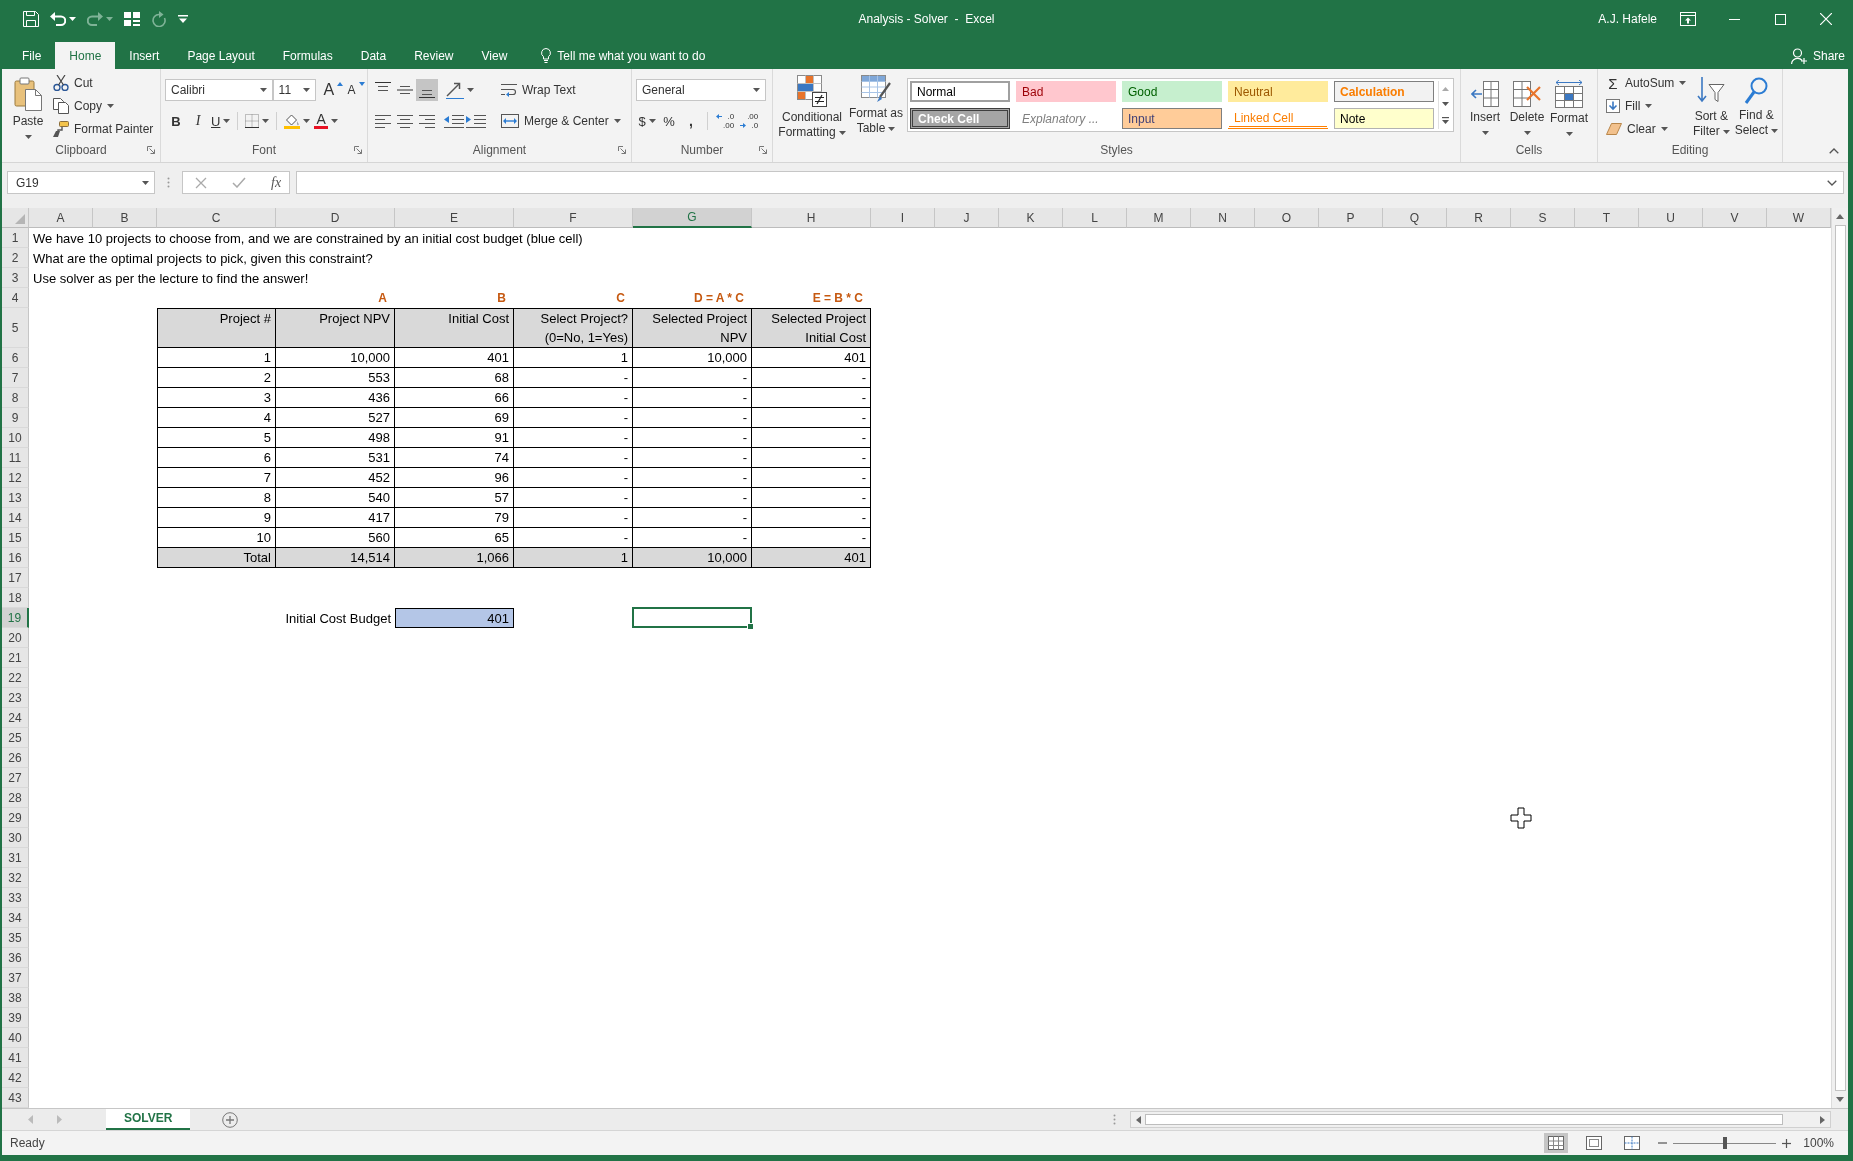 This screenshot has width=1853, height=1161. I want to click on increase-indent-icon, so click(476, 121).